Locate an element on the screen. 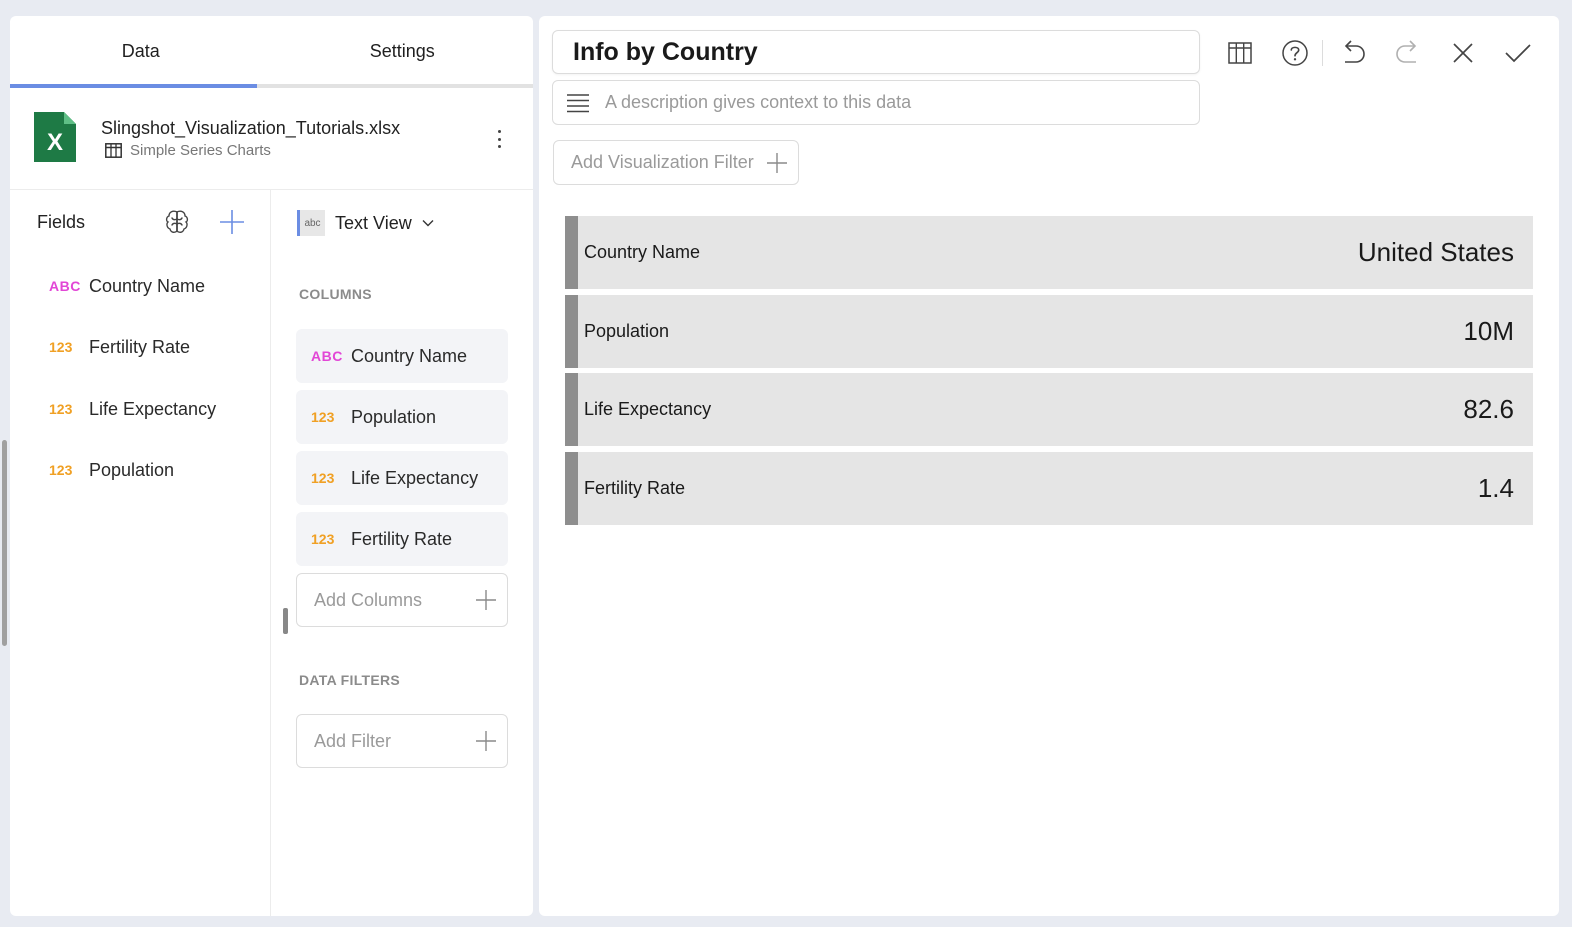  kpi-value: 82.6 is located at coordinates (1488, 409).